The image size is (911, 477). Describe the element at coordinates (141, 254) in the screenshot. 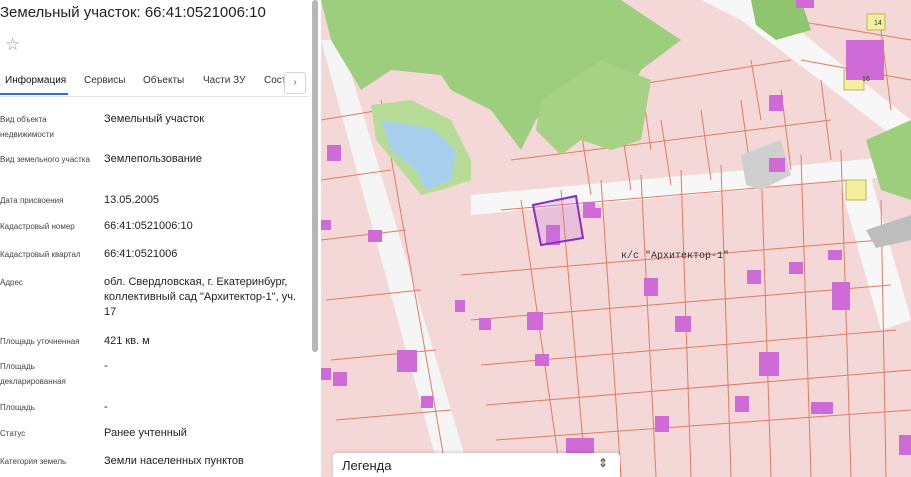

I see `value-cadastral-quarter: 66:41:0521006` at that location.